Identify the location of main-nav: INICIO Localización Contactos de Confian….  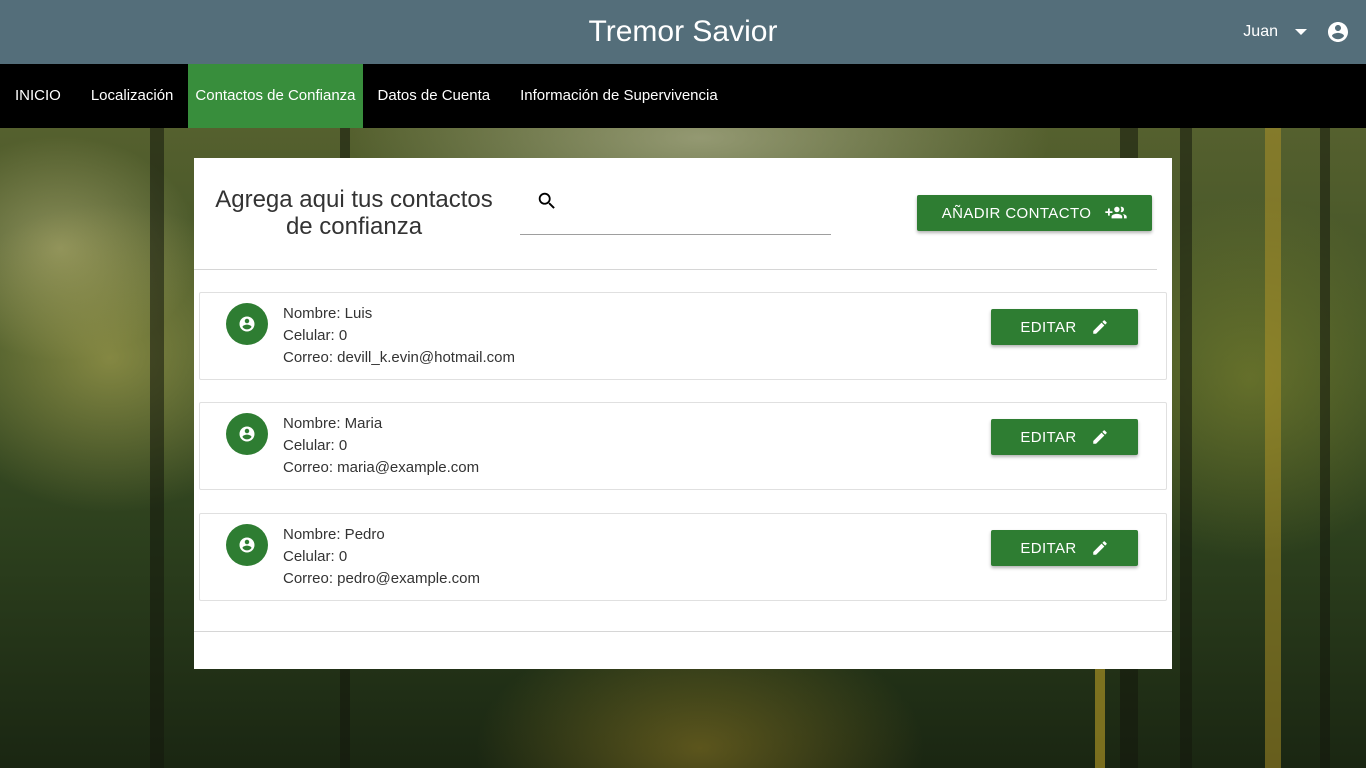
(683, 96).